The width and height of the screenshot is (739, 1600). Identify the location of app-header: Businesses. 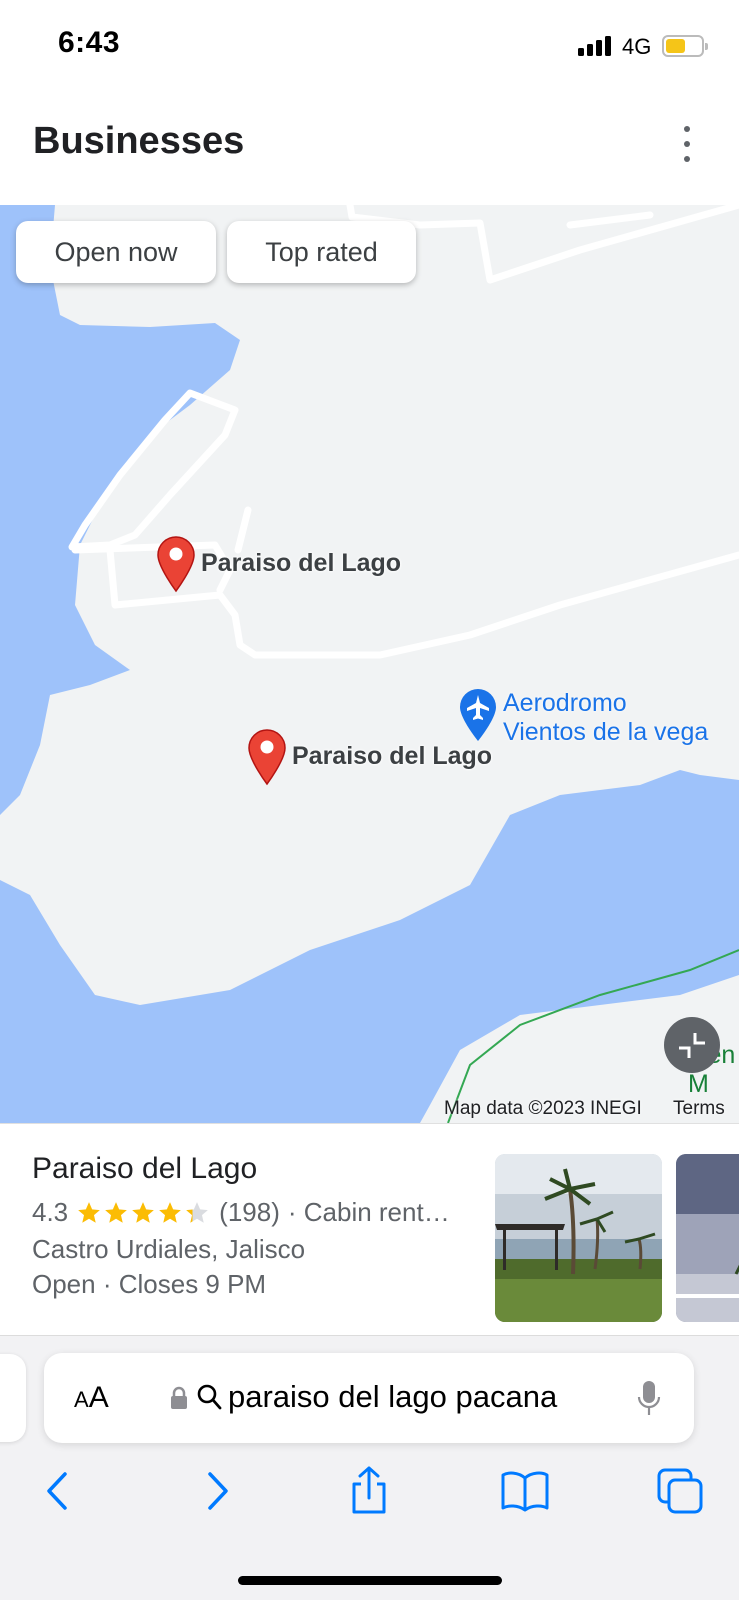
(369, 147).